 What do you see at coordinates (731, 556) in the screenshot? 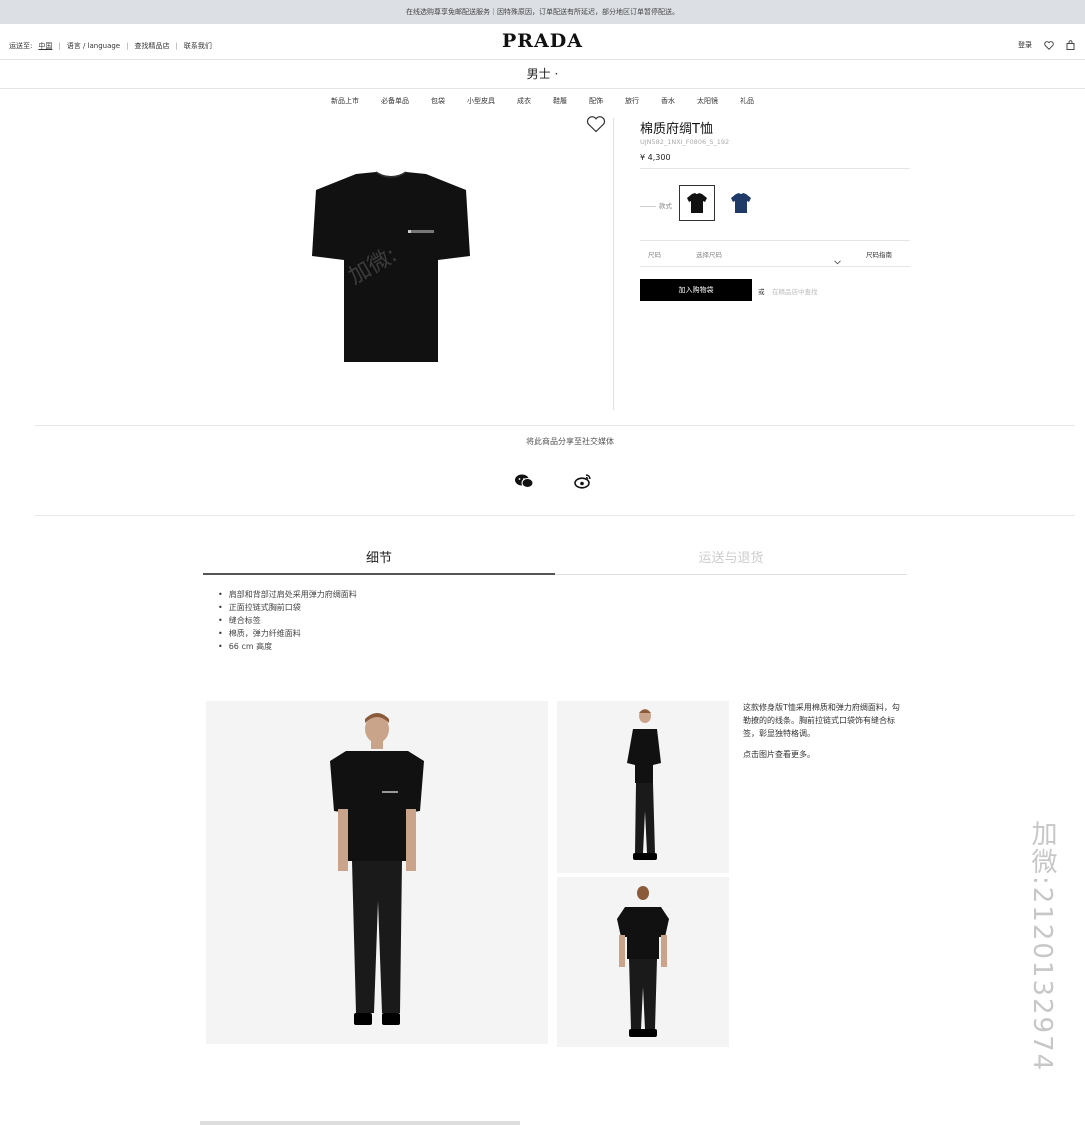
I see `tab-shipping-returns: 运送与退货` at bounding box center [731, 556].